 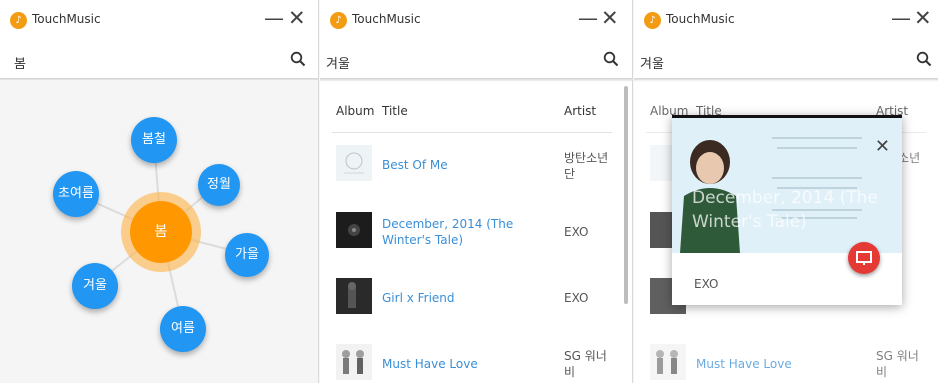 I want to click on screen-icon, so click(x=864, y=258).